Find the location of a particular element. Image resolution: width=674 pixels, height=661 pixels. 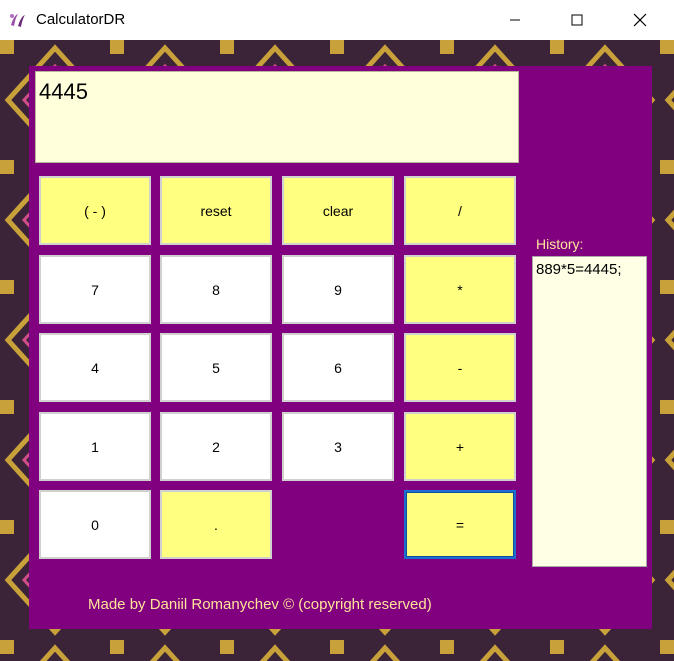

minimize-button is located at coordinates (515, 20).